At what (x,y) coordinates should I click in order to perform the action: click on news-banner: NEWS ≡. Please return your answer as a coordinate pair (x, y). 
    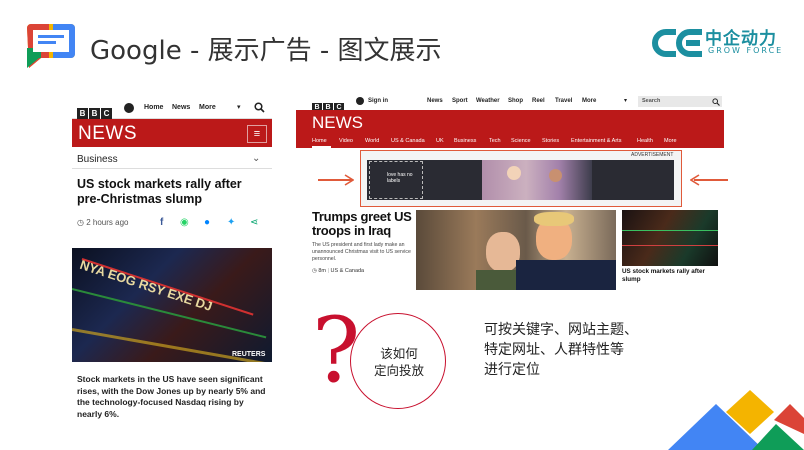
    Looking at the image, I should click on (172, 133).